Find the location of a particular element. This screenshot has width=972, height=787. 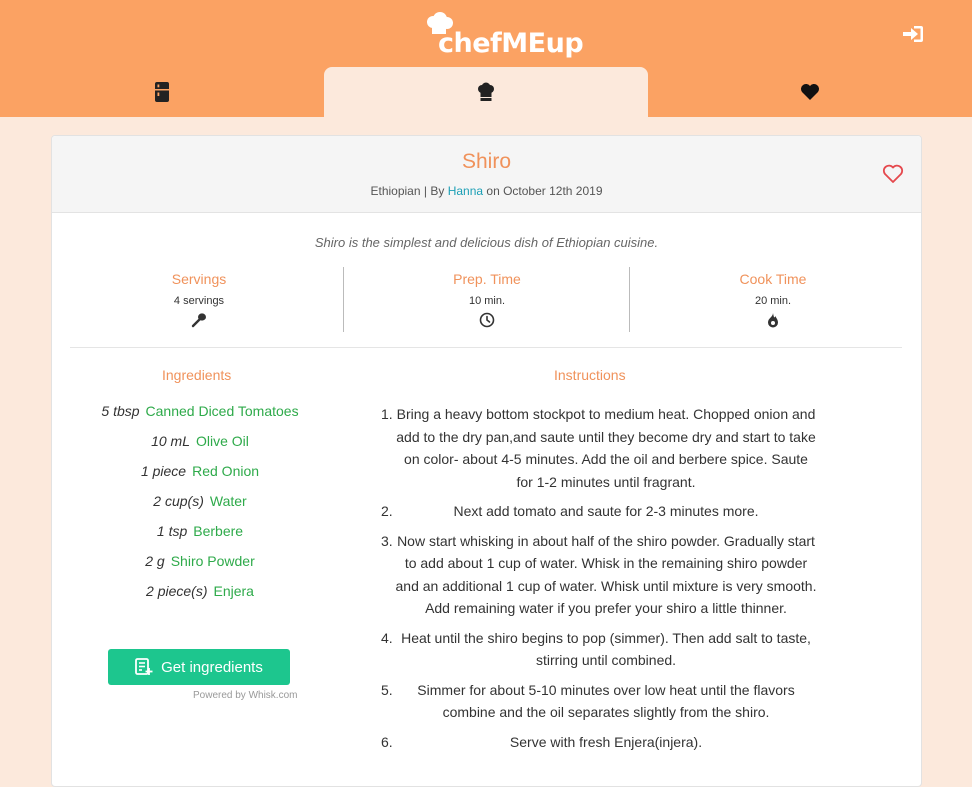

fire-icon is located at coordinates (773, 320).